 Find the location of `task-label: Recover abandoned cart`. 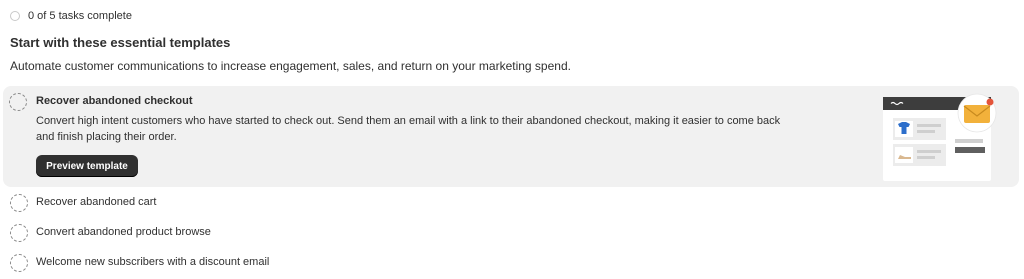

task-label: Recover abandoned cart is located at coordinates (96, 202).